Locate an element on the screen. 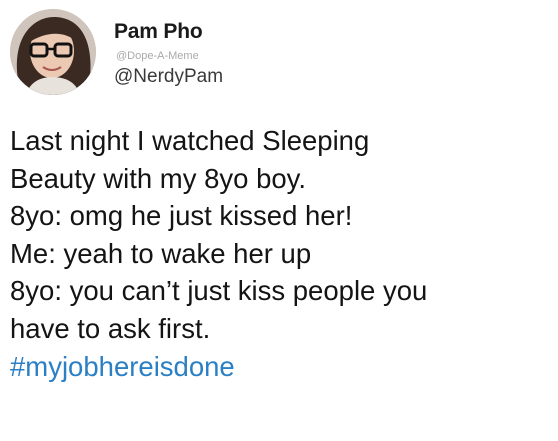 The width and height of the screenshot is (558, 441). hashtag-link: #myjobhereisdone is located at coordinates (280, 367).